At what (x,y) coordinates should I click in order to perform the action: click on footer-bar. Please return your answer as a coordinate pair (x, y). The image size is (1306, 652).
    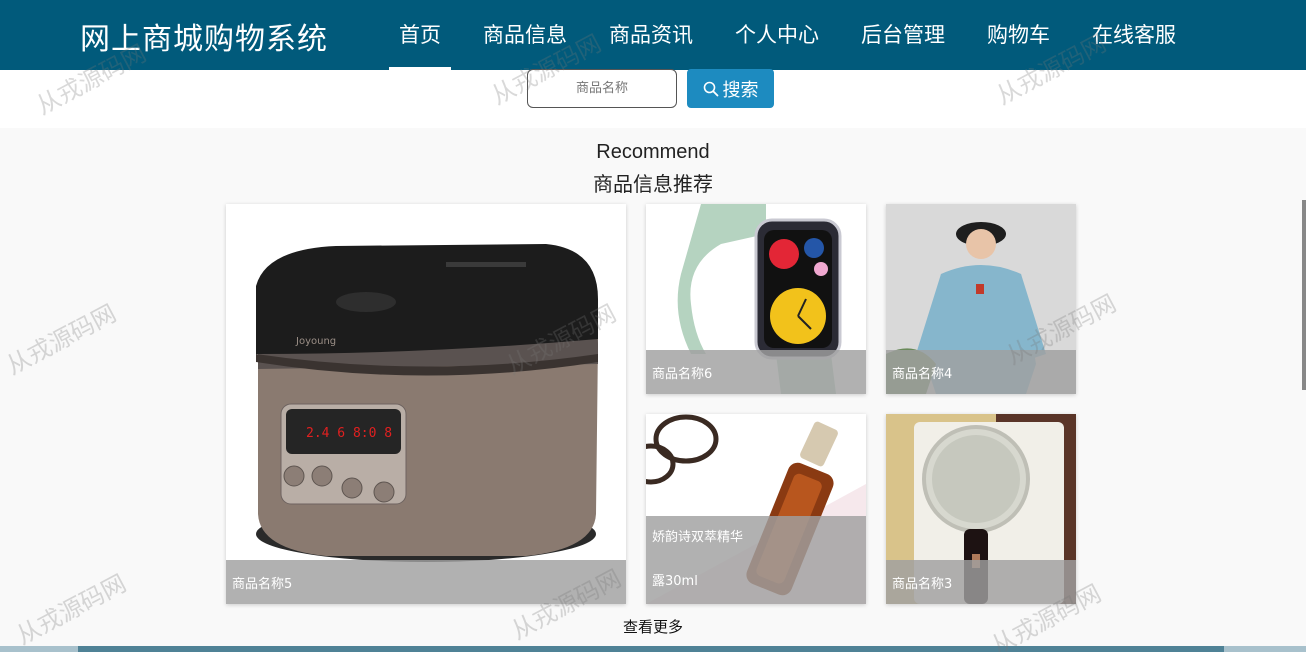
    Looking at the image, I should click on (651, 649).